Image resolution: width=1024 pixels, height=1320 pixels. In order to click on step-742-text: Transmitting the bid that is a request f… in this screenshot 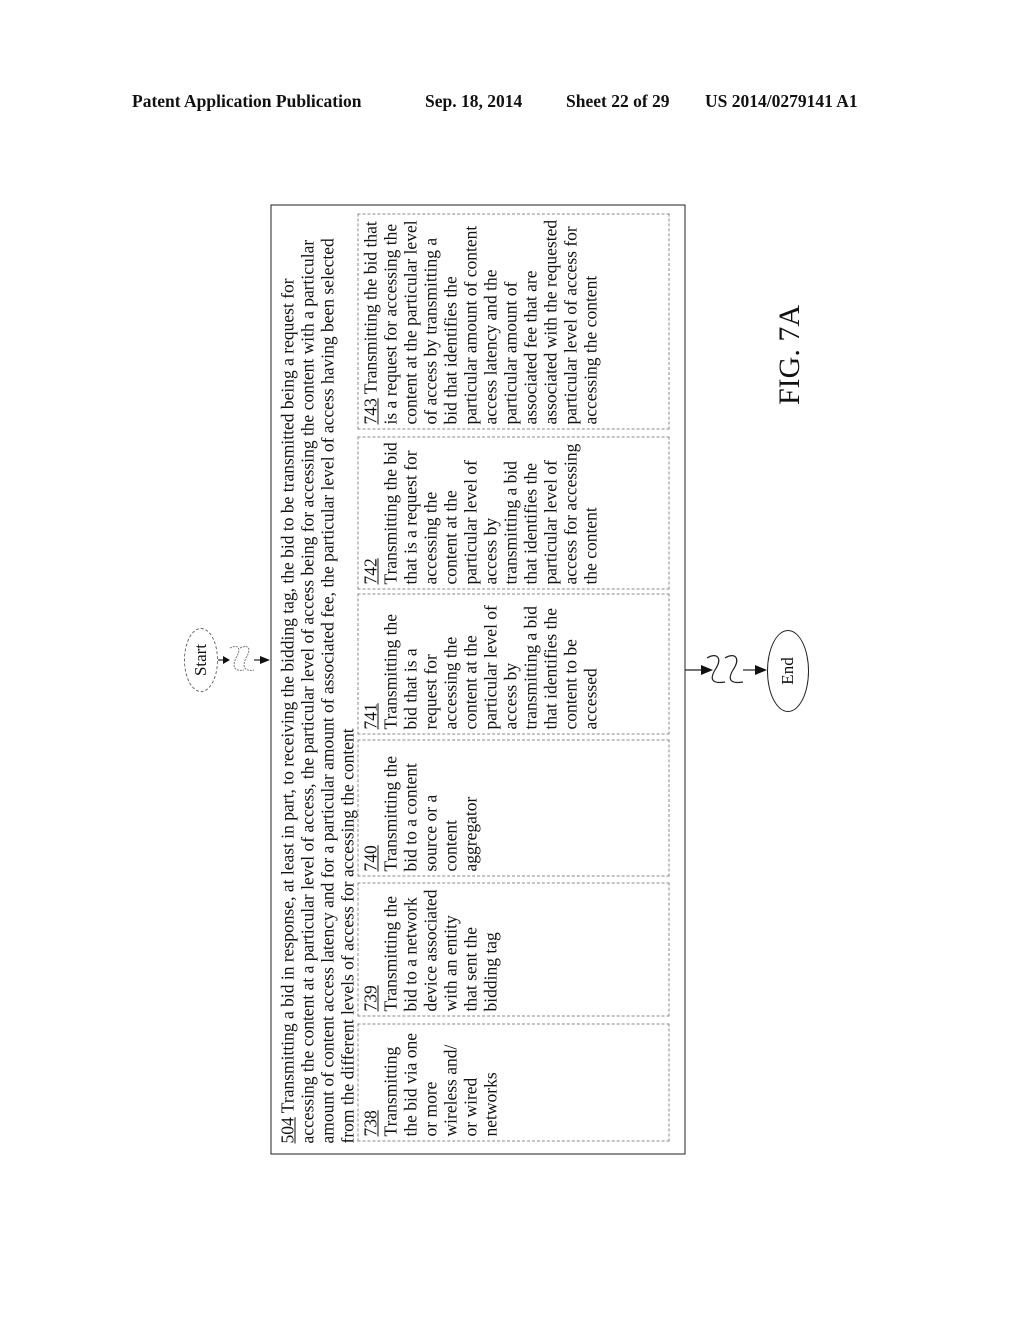, I will do `click(490, 512)`.